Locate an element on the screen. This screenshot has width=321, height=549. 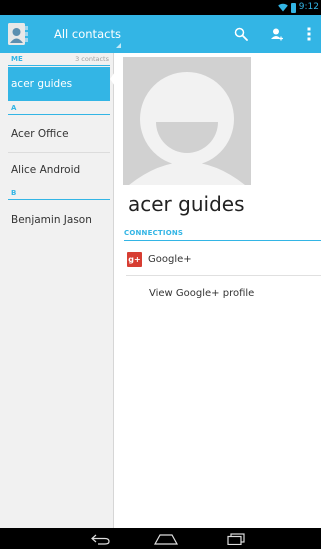
action-bar: All contacts is located at coordinates (160, 34).